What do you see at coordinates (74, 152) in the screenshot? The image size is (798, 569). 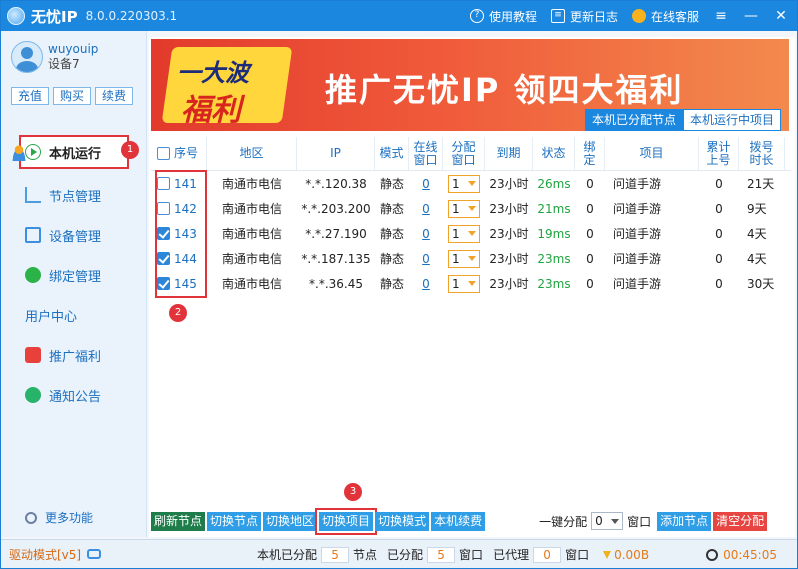 I see `sidebar-item-local-run: 本机运行` at bounding box center [74, 152].